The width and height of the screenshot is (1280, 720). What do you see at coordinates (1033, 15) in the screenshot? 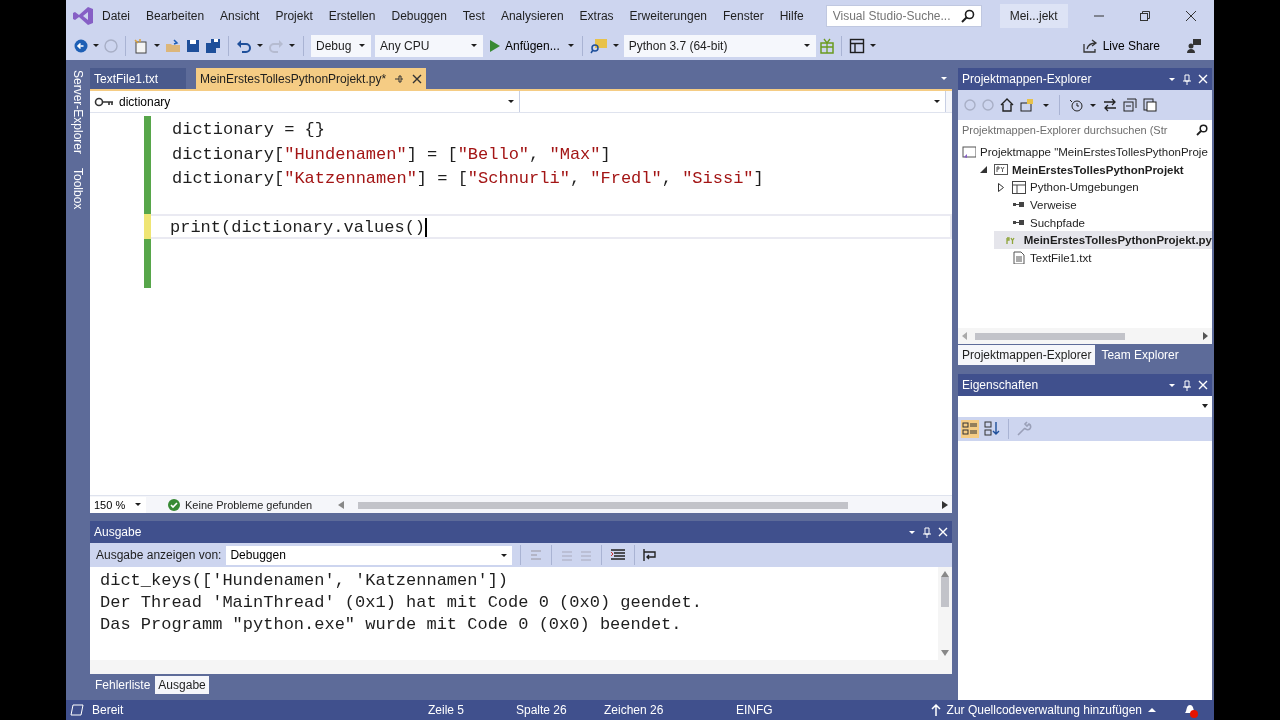
I see `window-title: Mei...jekt` at bounding box center [1033, 15].